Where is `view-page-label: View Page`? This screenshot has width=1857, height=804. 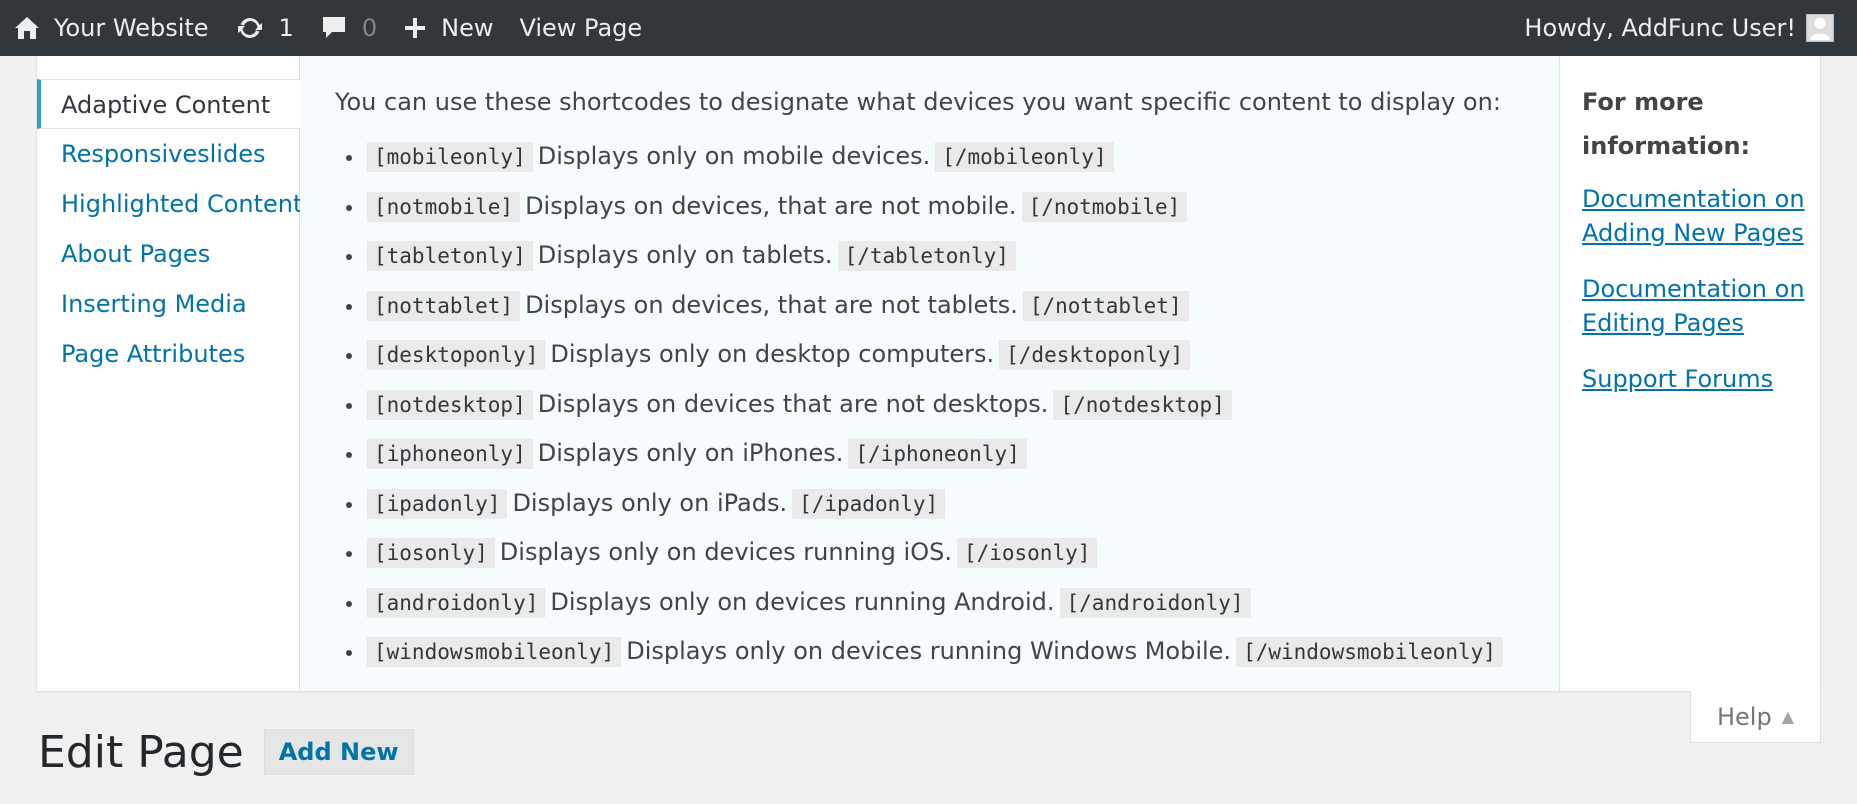 view-page-label: View Page is located at coordinates (581, 28).